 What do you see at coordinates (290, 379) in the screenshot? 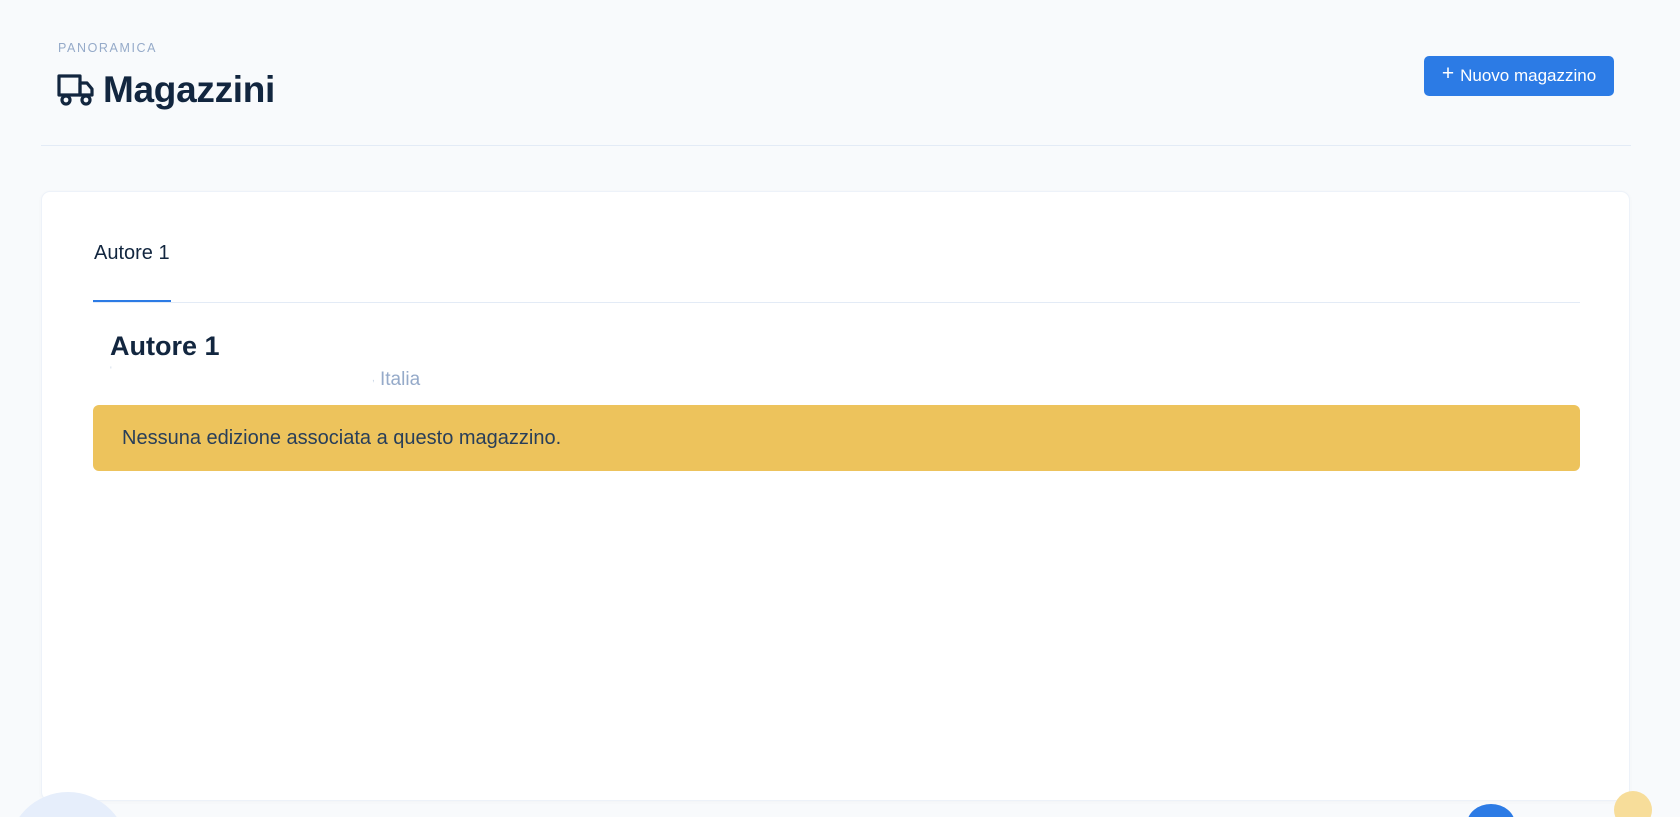
I see `warehouse-address: ' , Italia` at bounding box center [290, 379].